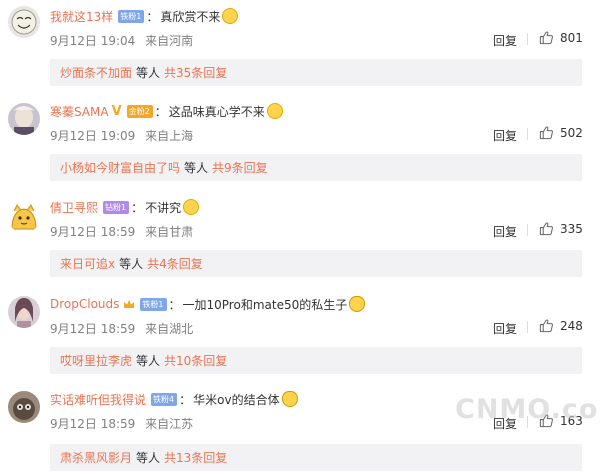 This screenshot has height=476, width=600. I want to click on comment-location: 来自甘肃, so click(169, 232).